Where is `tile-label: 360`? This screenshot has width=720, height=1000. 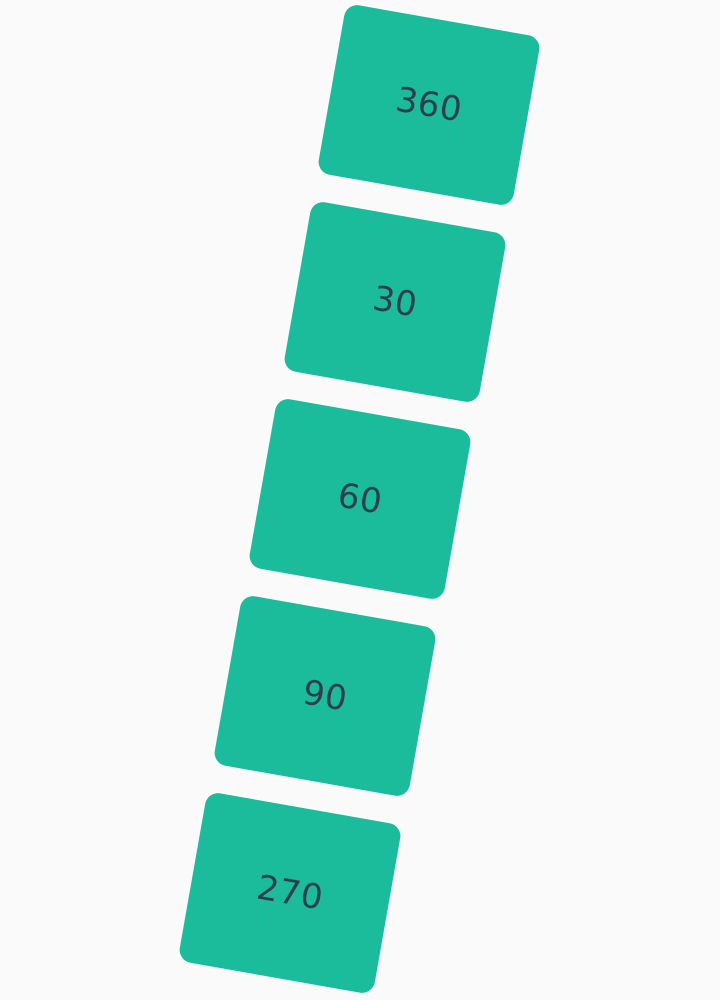
tile-label: 360 is located at coordinates (429, 105).